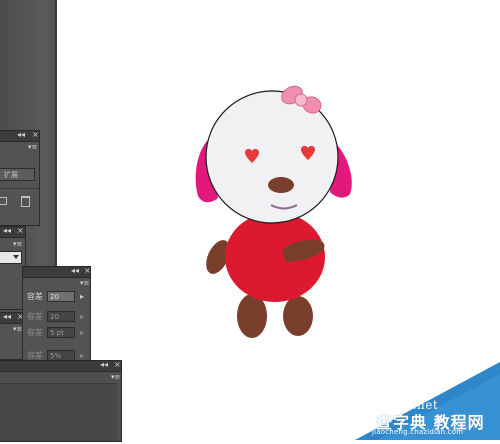 The width and height of the screenshot is (500, 444). What do you see at coordinates (11, 257) in the screenshot?
I see `dropdown-select` at bounding box center [11, 257].